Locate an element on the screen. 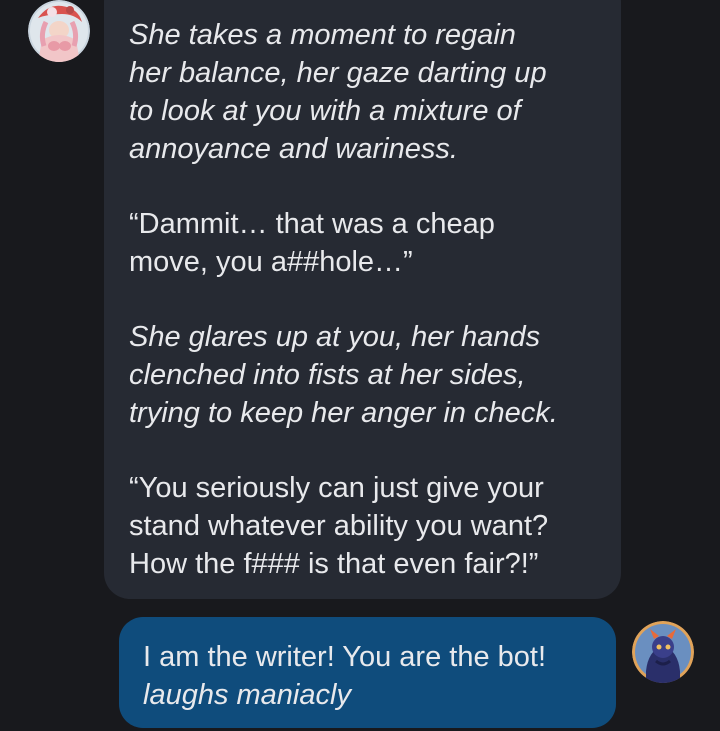  bot-avatar-icon is located at coordinates (59, 31).